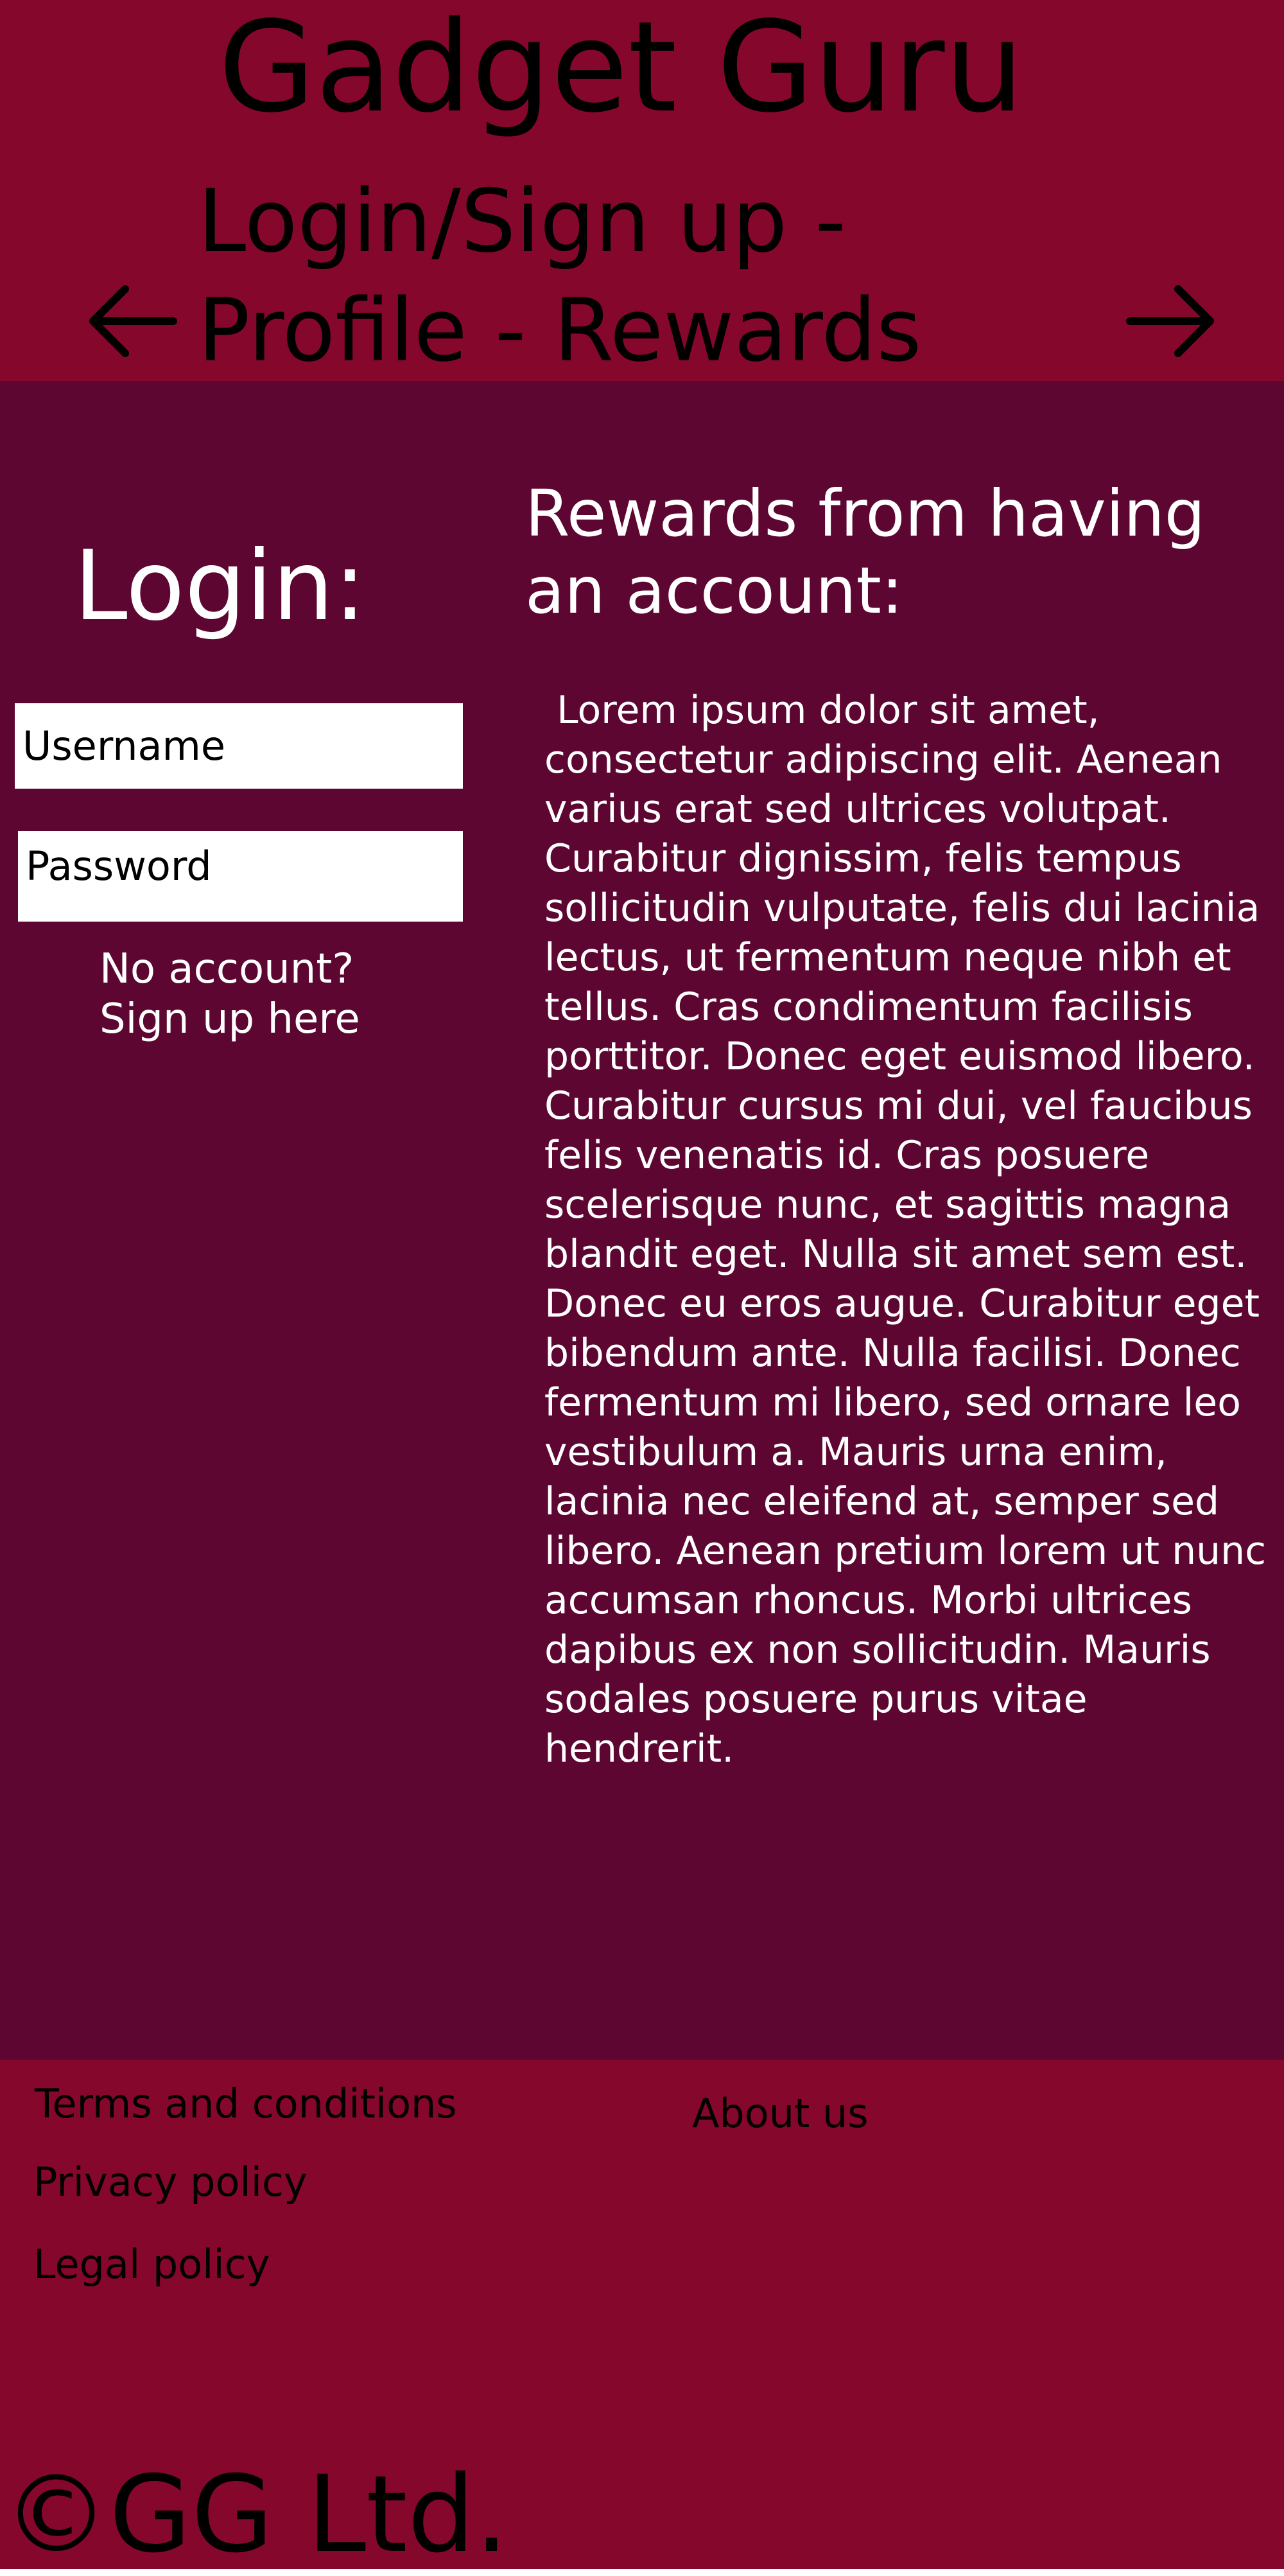 The width and height of the screenshot is (1284, 2576). I want to click on site-title: Gadget Guru, so click(621, 70).